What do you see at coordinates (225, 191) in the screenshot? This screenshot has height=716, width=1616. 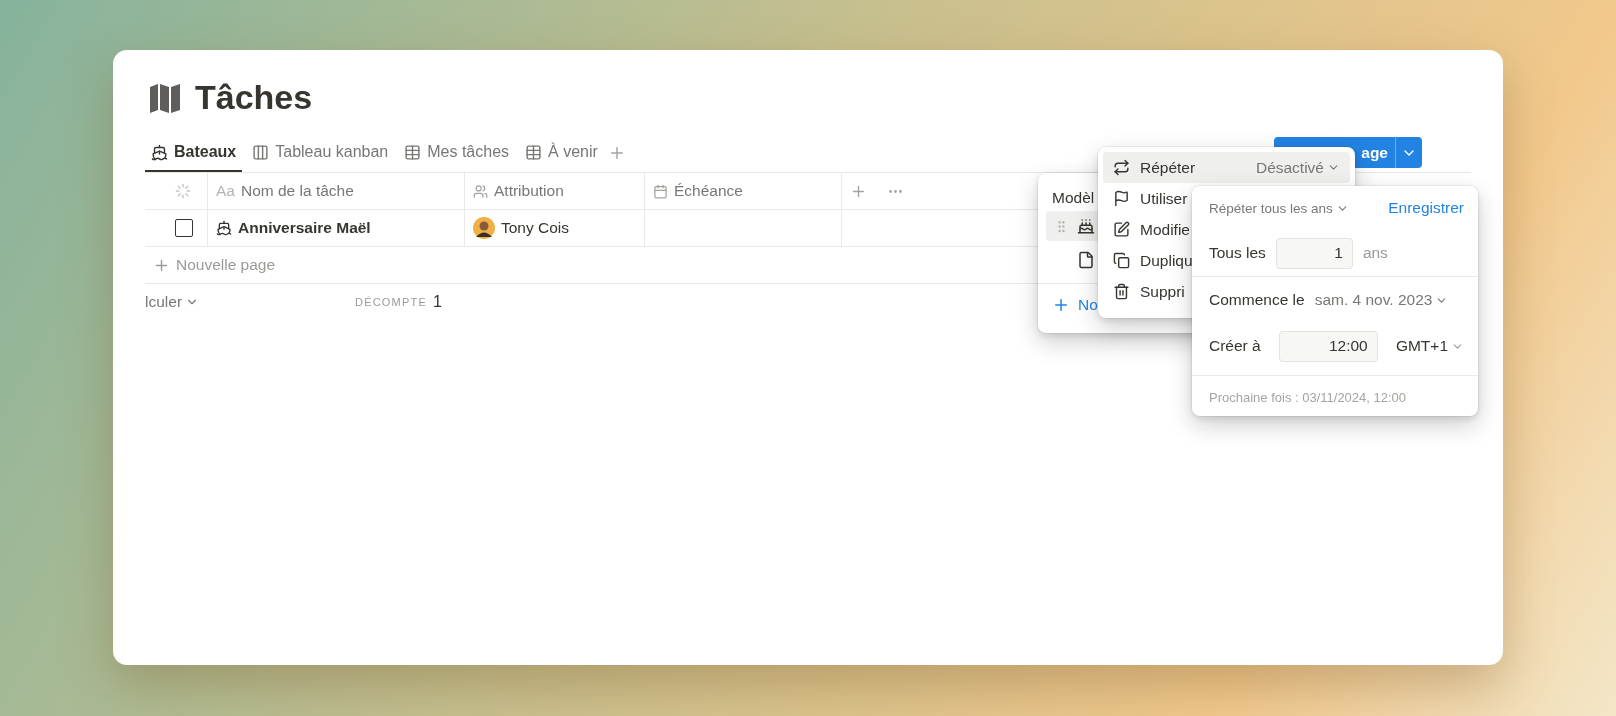 I see `text-type-label: Aa` at bounding box center [225, 191].